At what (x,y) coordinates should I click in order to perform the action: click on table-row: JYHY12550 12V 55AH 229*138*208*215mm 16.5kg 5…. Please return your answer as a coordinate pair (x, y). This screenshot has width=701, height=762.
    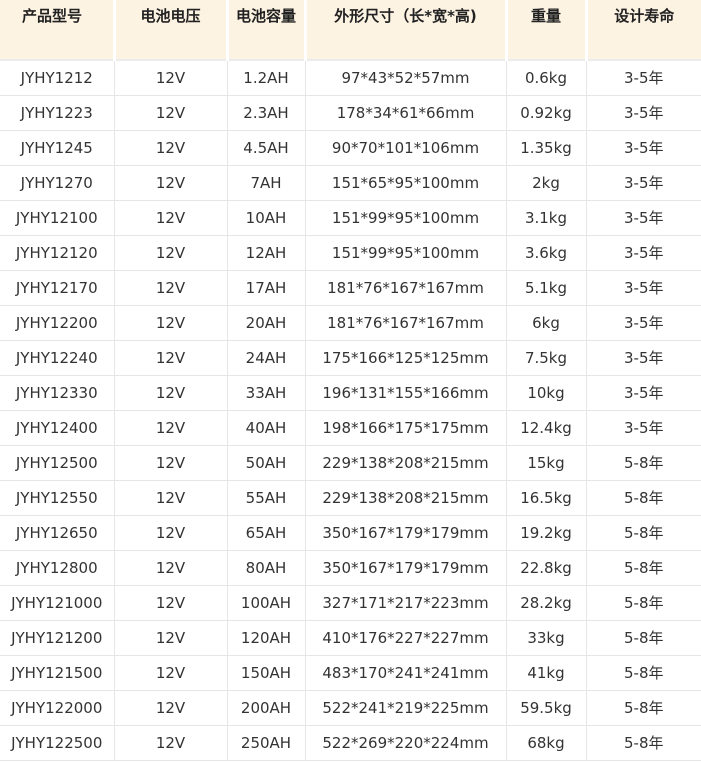
    Looking at the image, I should click on (350, 497).